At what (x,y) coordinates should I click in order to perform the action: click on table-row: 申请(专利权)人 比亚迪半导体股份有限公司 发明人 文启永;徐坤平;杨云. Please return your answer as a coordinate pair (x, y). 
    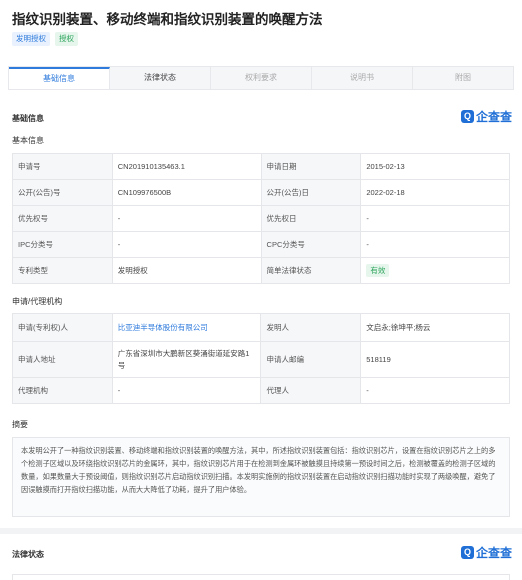
    Looking at the image, I should click on (261, 327).